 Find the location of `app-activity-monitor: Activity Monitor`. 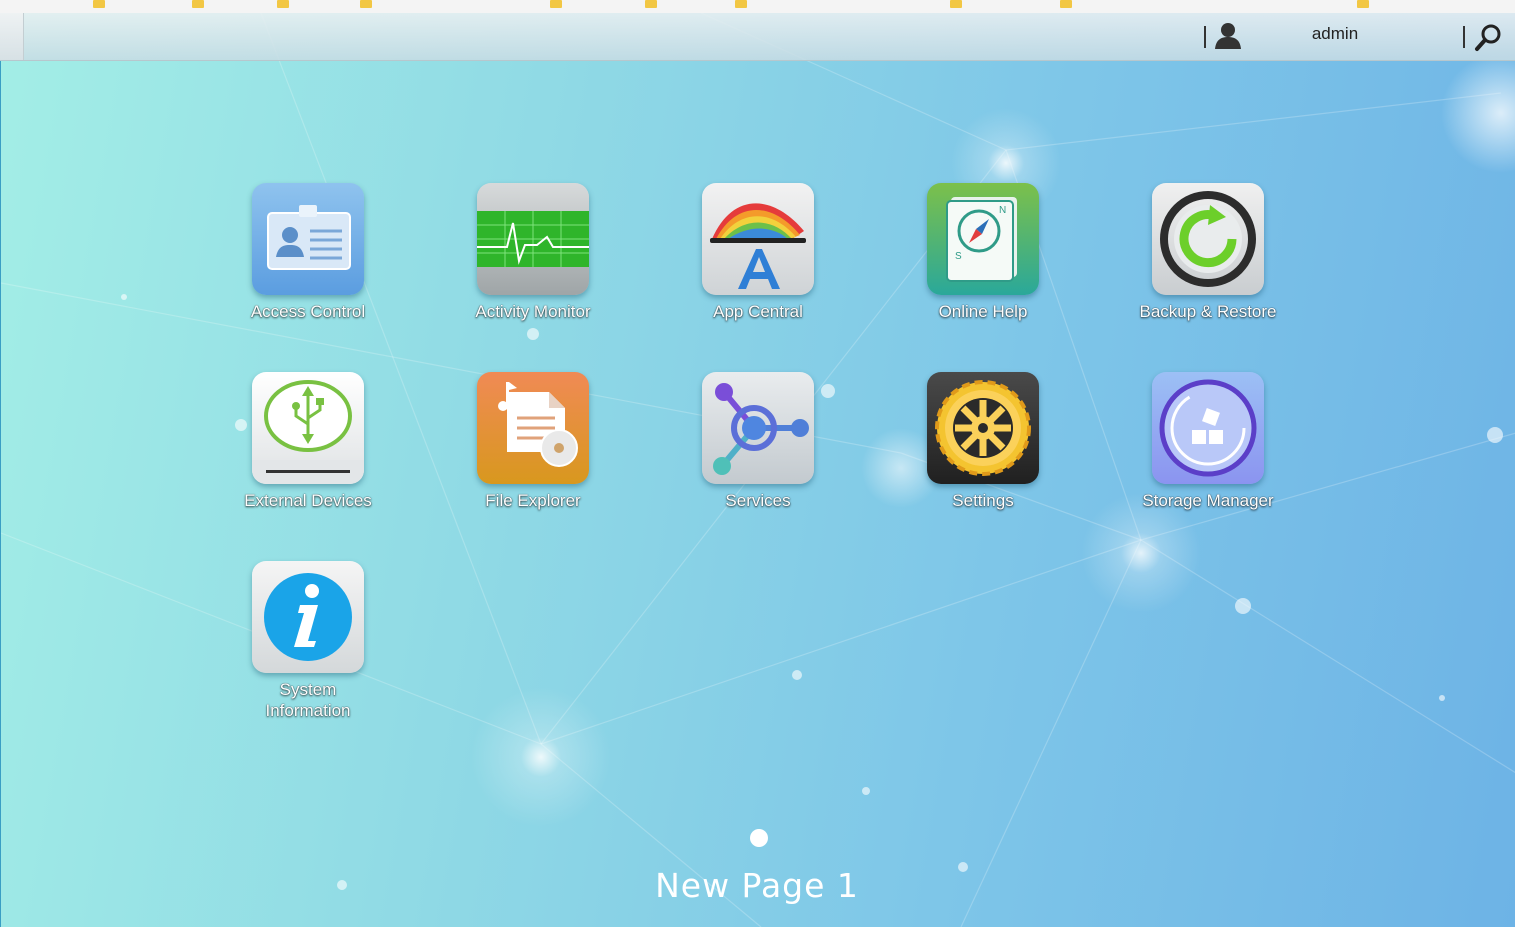

app-activity-monitor: Activity Monitor is located at coordinates (533, 252).